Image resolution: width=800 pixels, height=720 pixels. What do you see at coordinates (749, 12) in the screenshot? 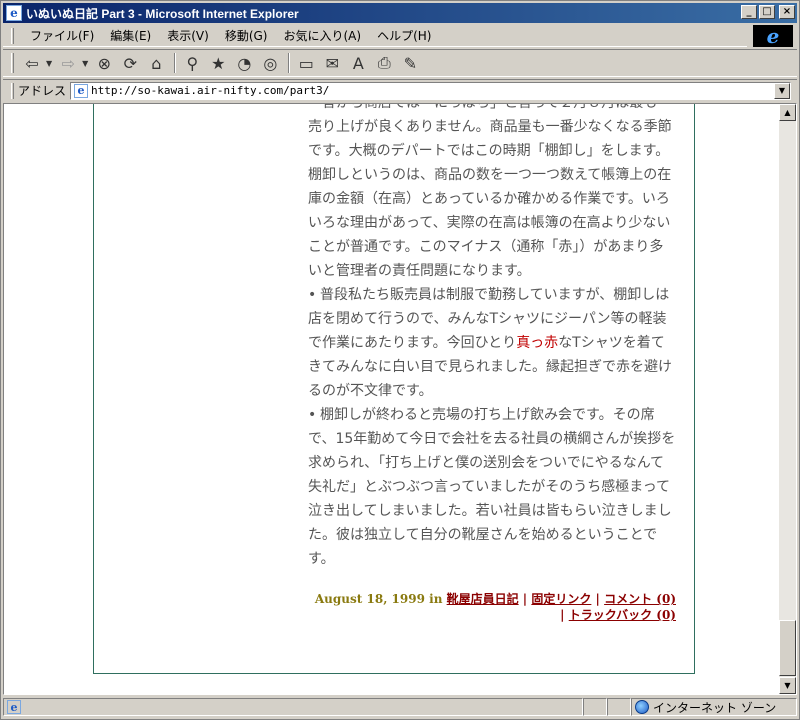
I see `minimize-button: _` at bounding box center [749, 12].